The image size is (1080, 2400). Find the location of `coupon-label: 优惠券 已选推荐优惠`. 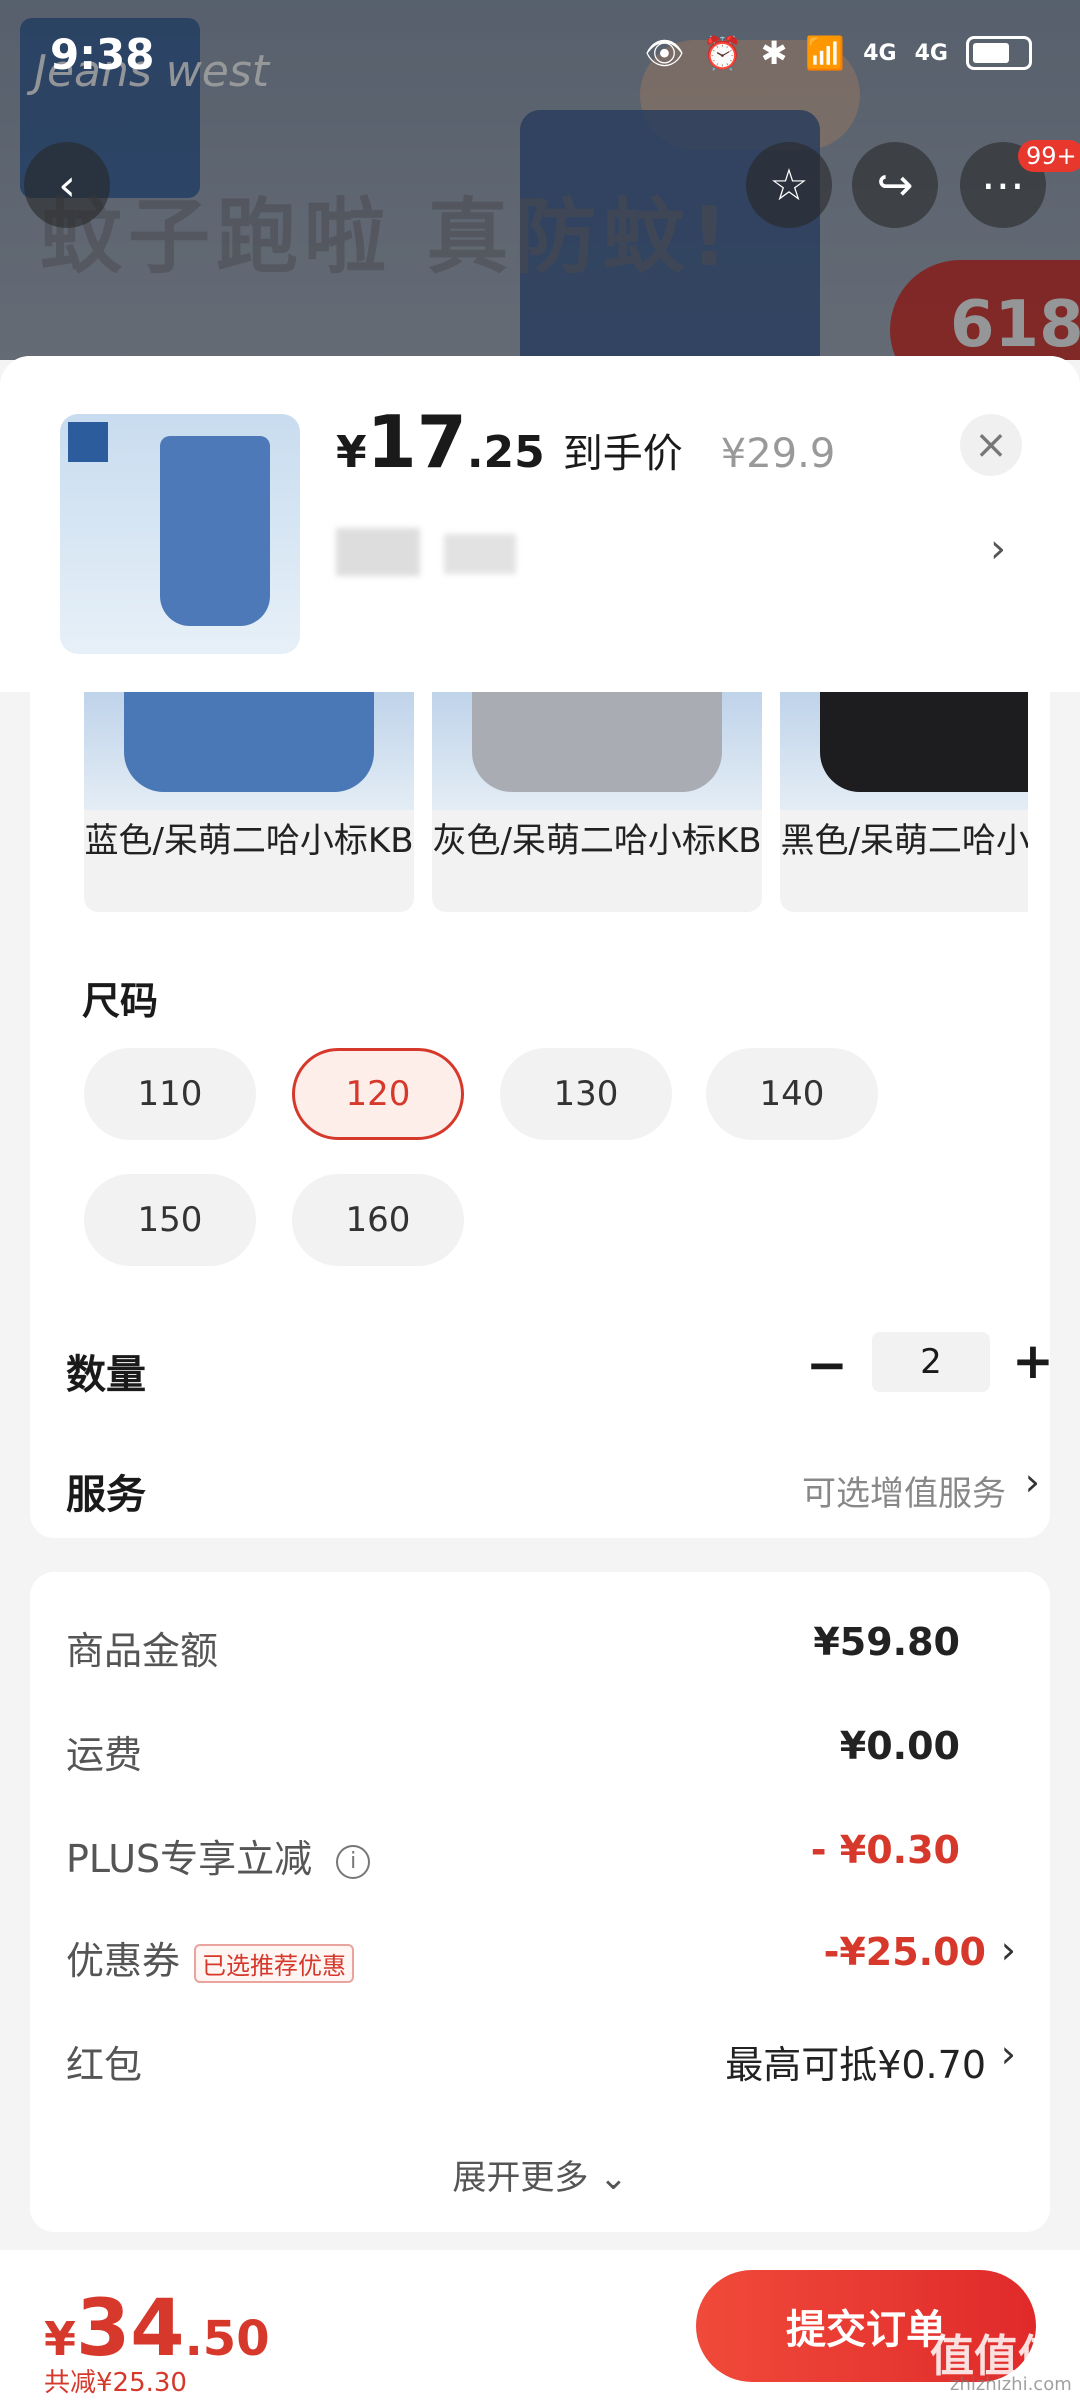

coupon-label: 优惠券 已选推荐优惠 is located at coordinates (210, 1957).